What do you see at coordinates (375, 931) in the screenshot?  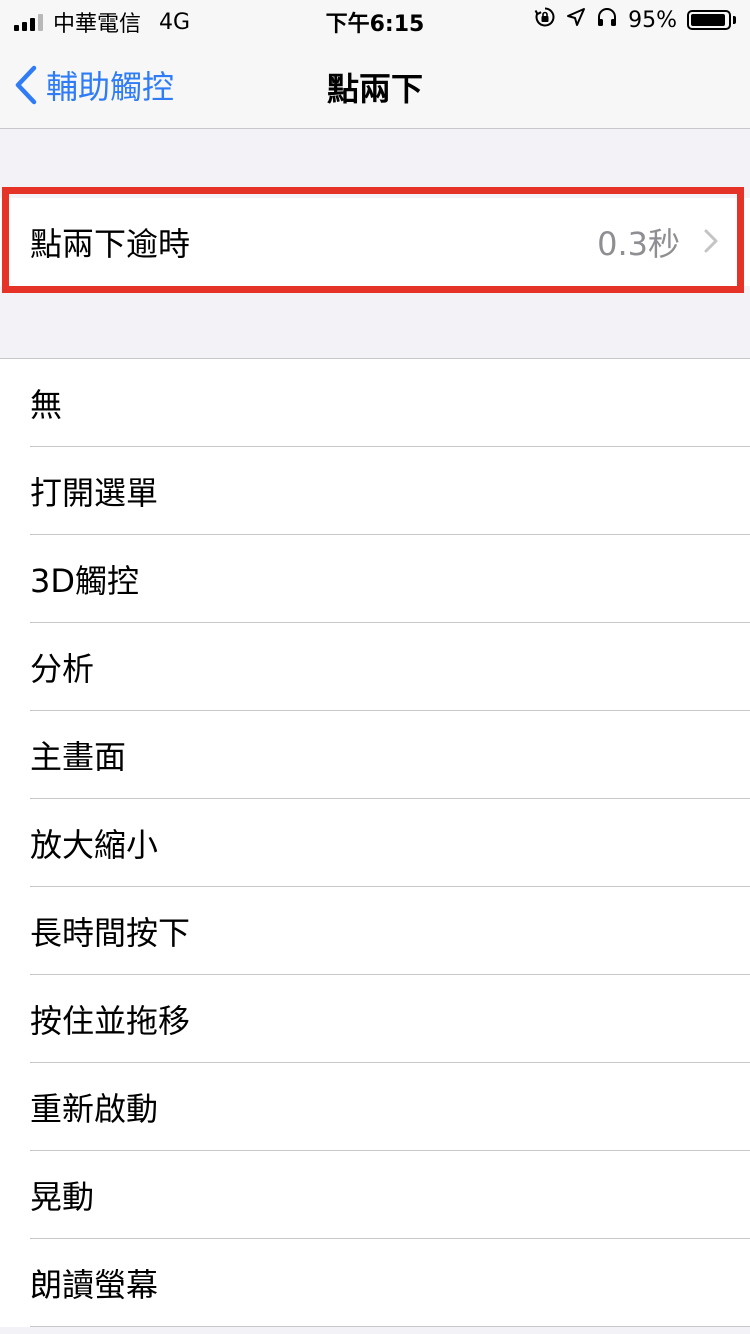 I see `action-item: 長時間按下` at bounding box center [375, 931].